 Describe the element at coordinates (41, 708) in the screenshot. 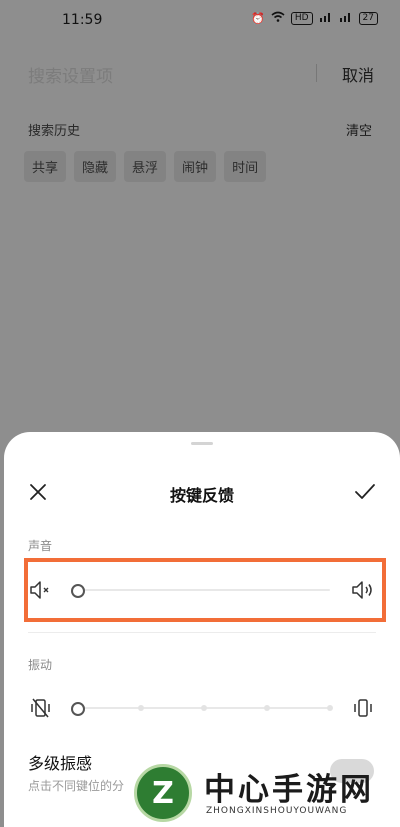

I see `vibration-off-icon` at that location.